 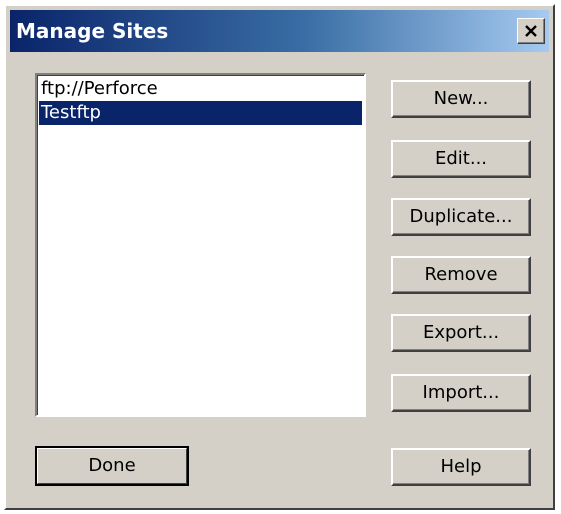 What do you see at coordinates (92, 31) in the screenshot?
I see `window-title: Manage Sites` at bounding box center [92, 31].